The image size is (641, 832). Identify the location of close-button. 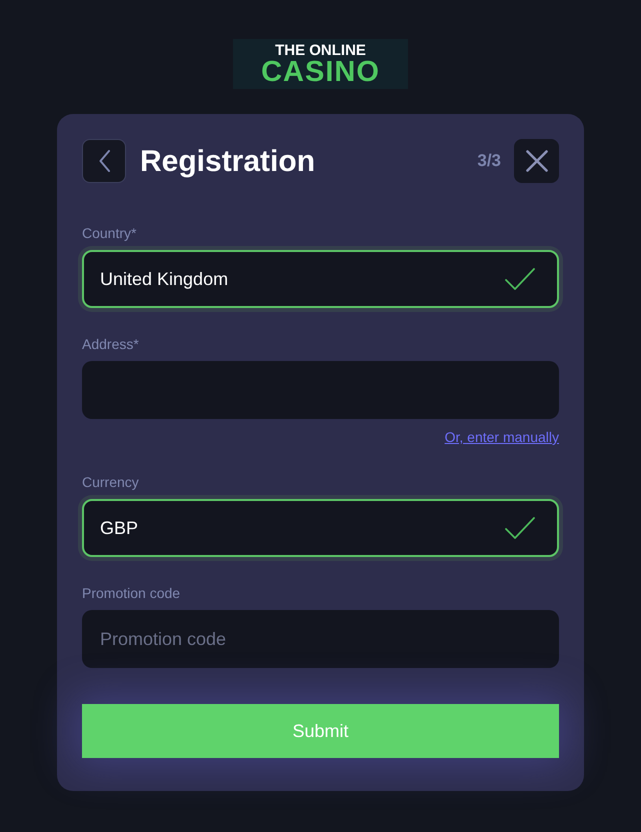
(536, 161).